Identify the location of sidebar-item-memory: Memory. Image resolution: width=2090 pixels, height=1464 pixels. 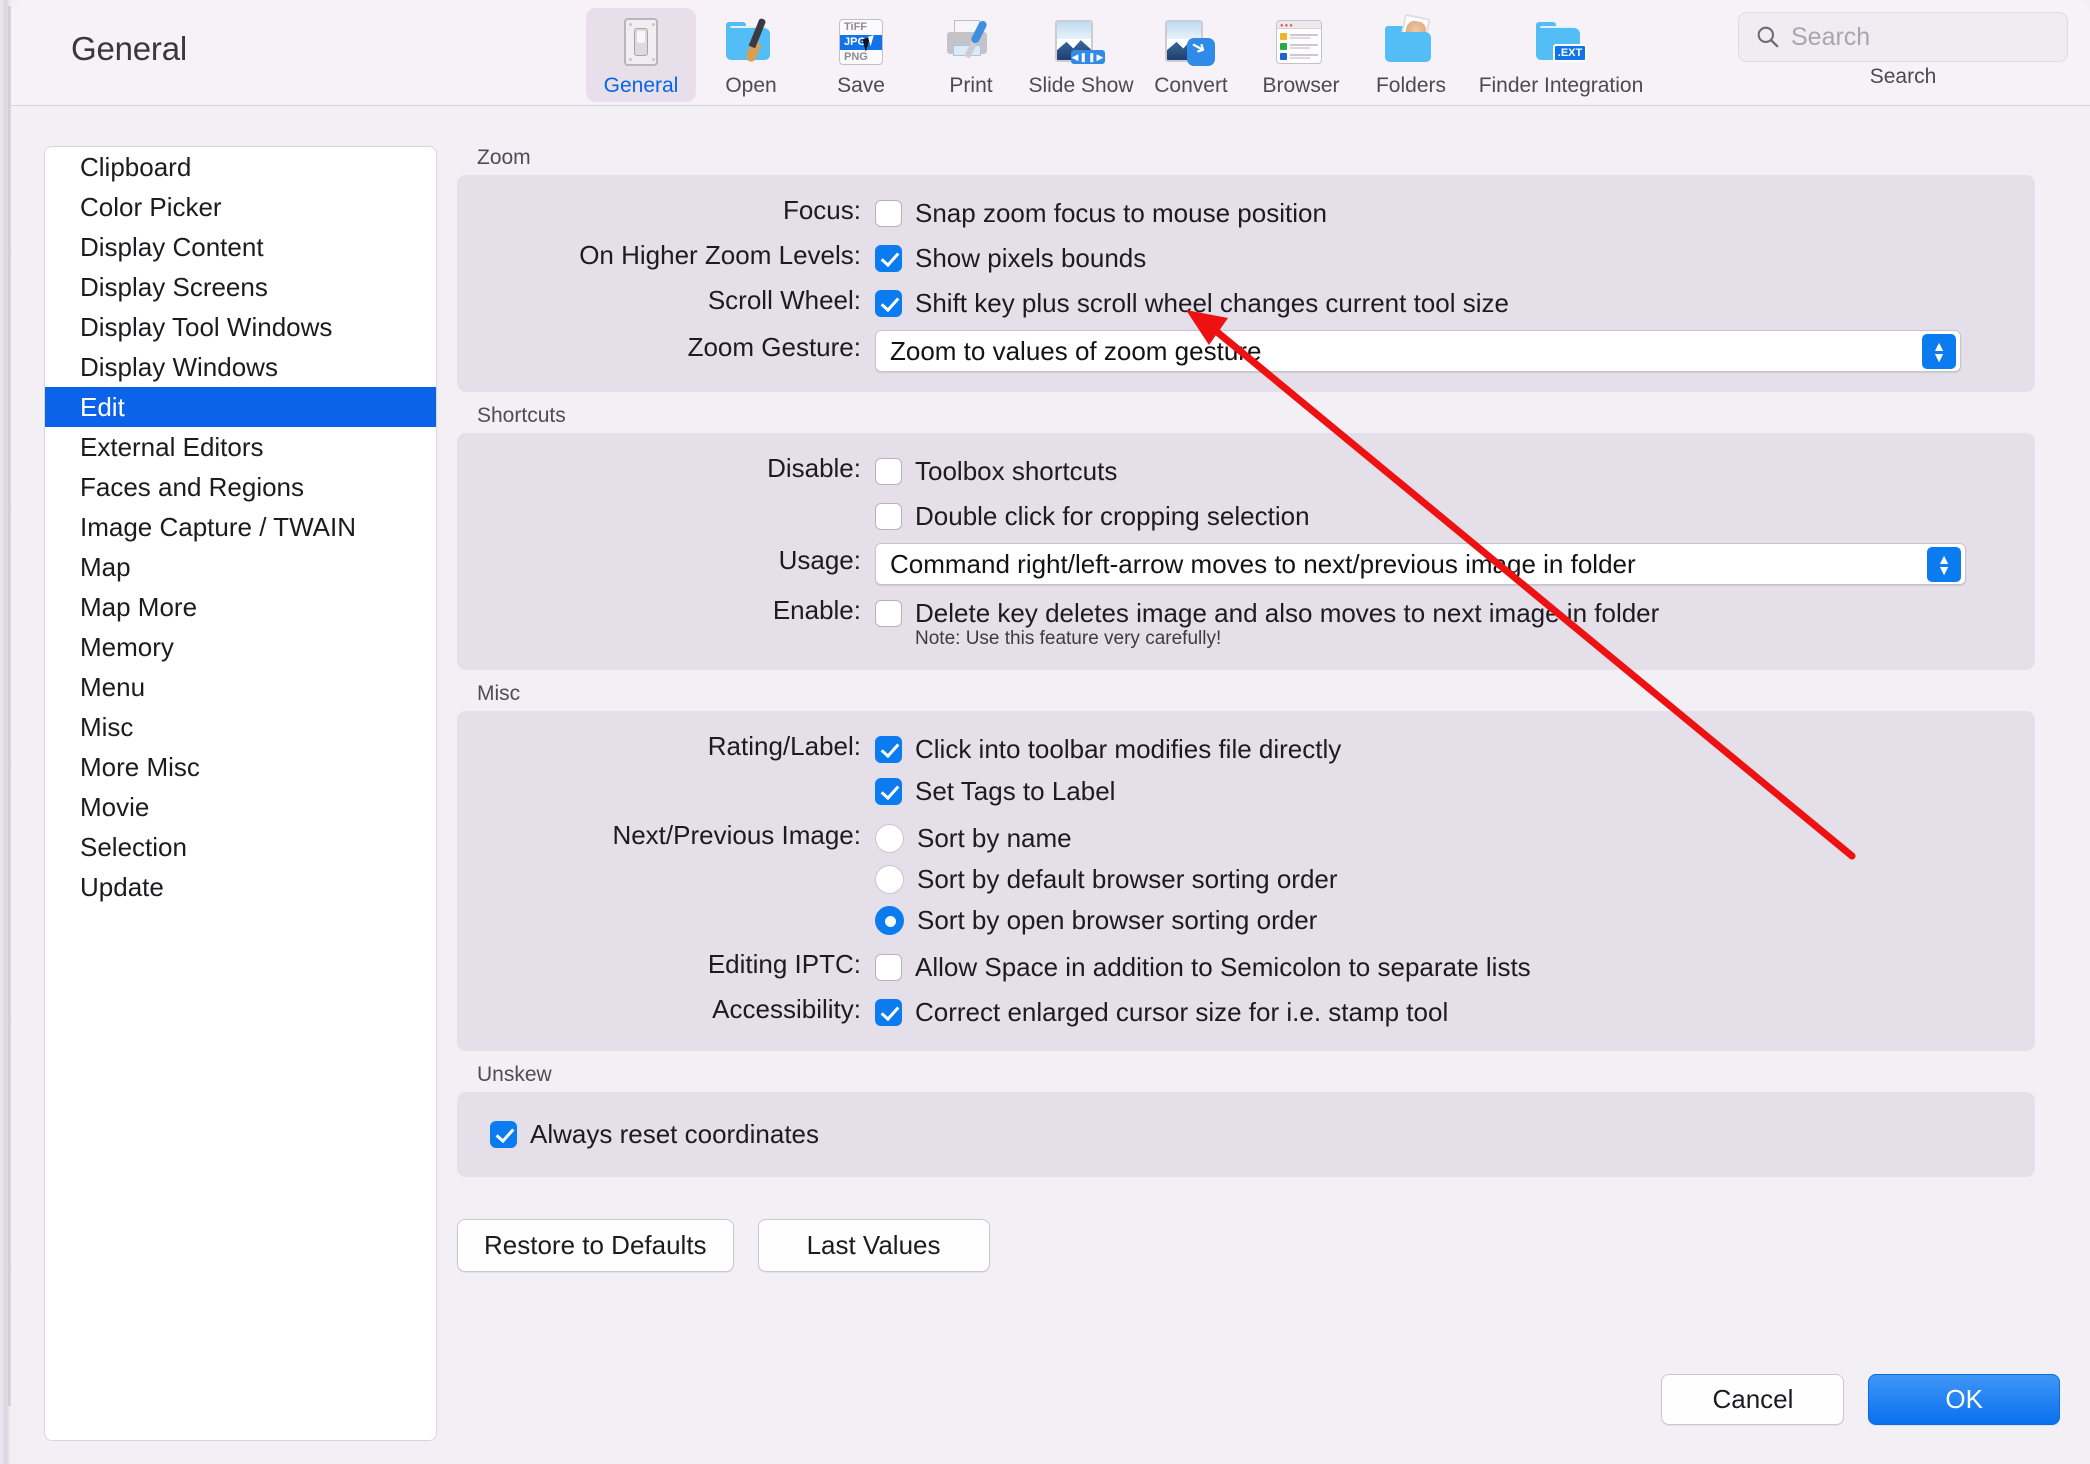
(240, 647).